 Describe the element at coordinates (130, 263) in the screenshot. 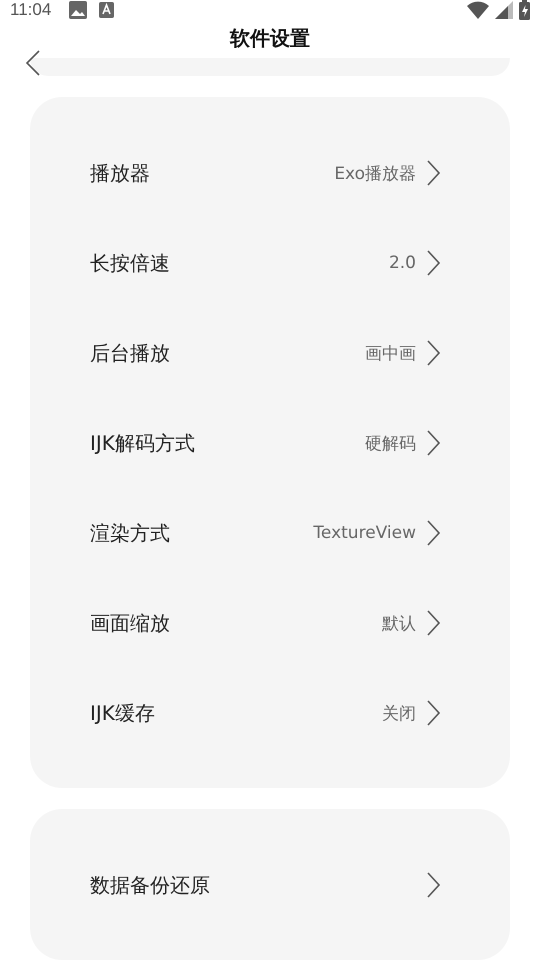

I see `setting-label: 长按倍速` at that location.